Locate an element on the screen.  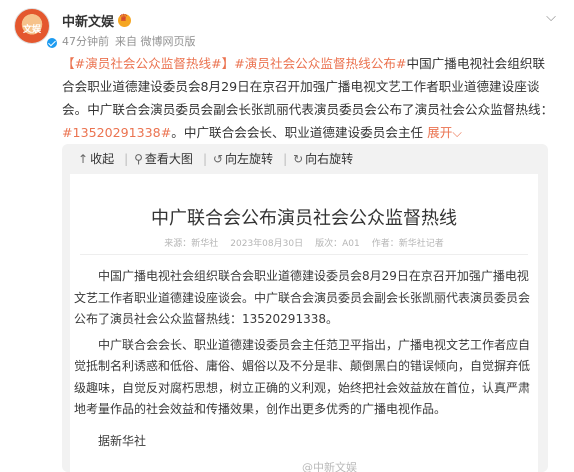
hashtag-link: #演员社会公众监督热线公布# is located at coordinates (320, 63).